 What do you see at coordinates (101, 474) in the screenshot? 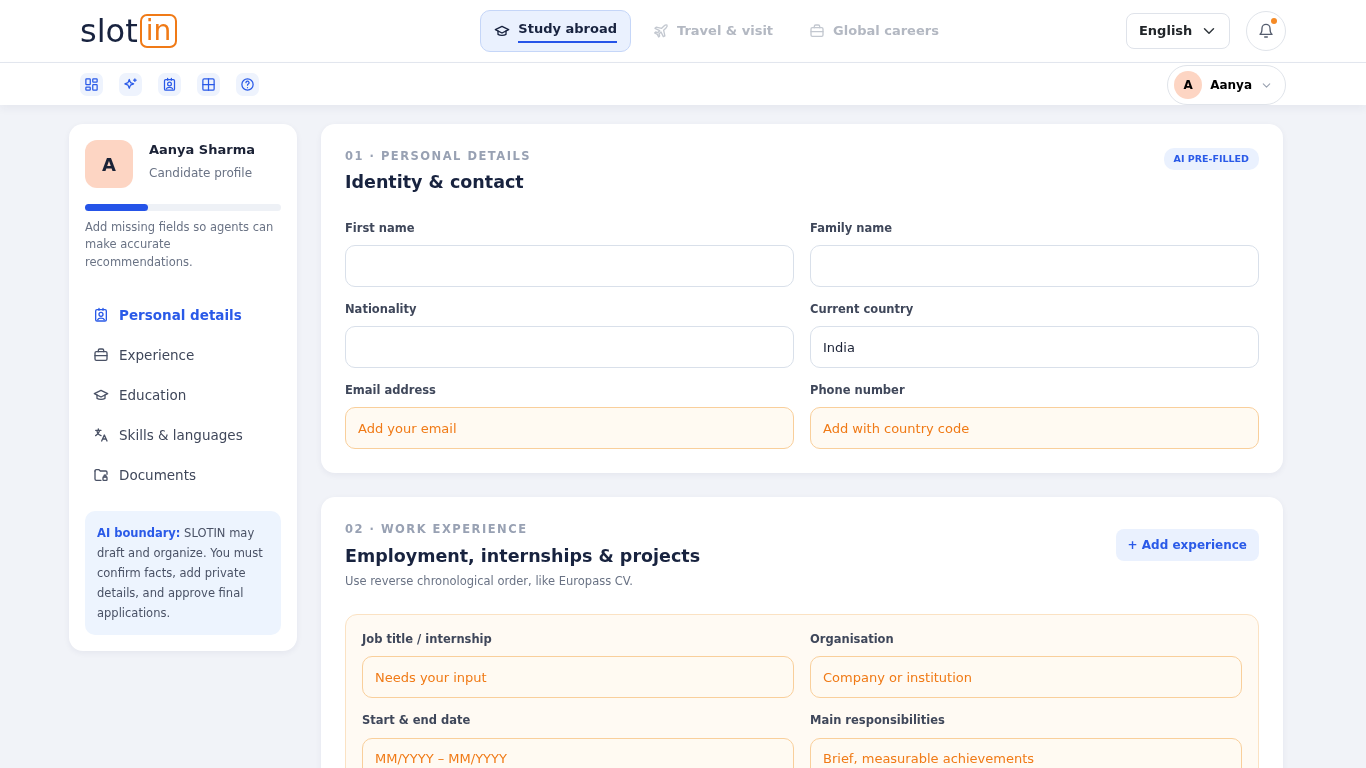
I see `folder-lock-icon` at bounding box center [101, 474].